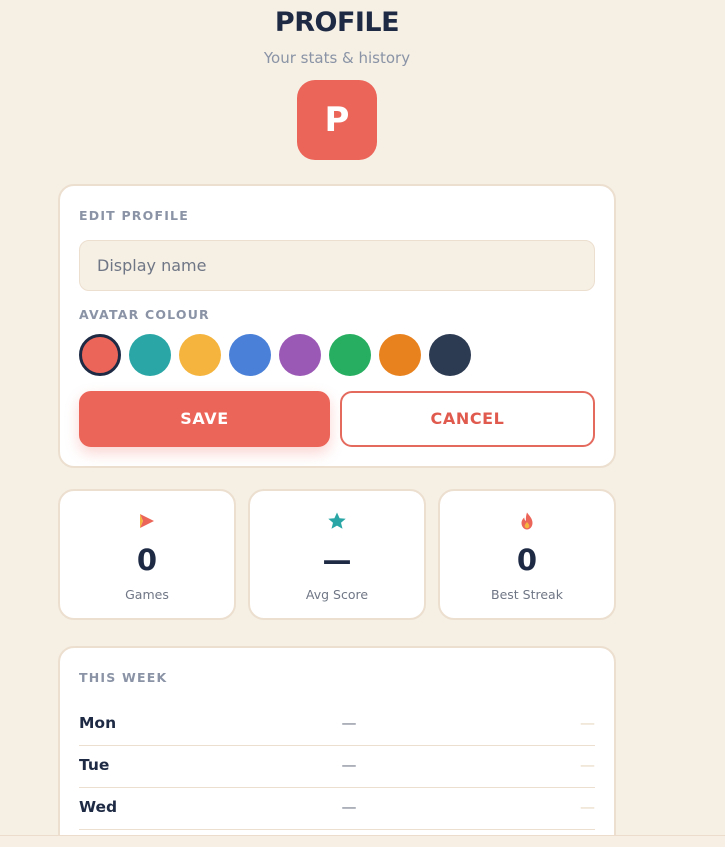 The image size is (725, 847). Describe the element at coordinates (337, 560) in the screenshot. I see `stat-value: —` at that location.